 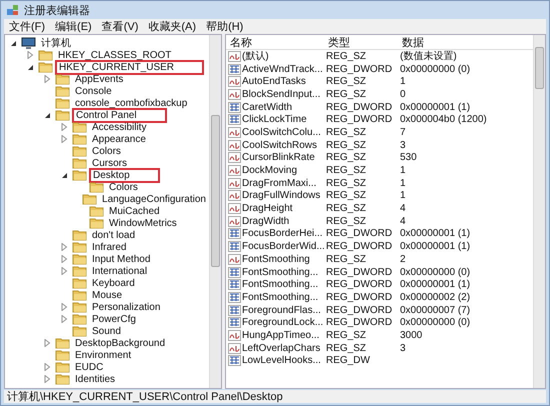 What do you see at coordinates (274, 82) in the screenshot?
I see `value-name: AutoEndTasks` at bounding box center [274, 82].